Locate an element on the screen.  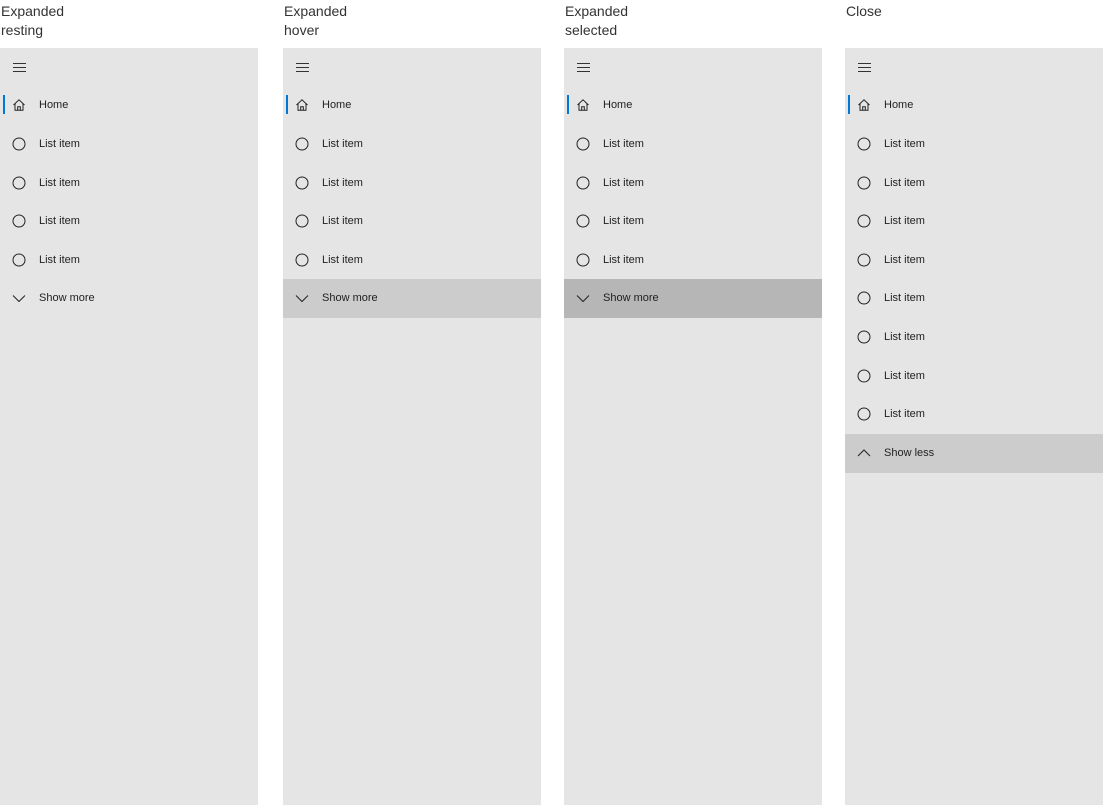
variant-caption: Expanded hover is located at coordinates (384, 21).